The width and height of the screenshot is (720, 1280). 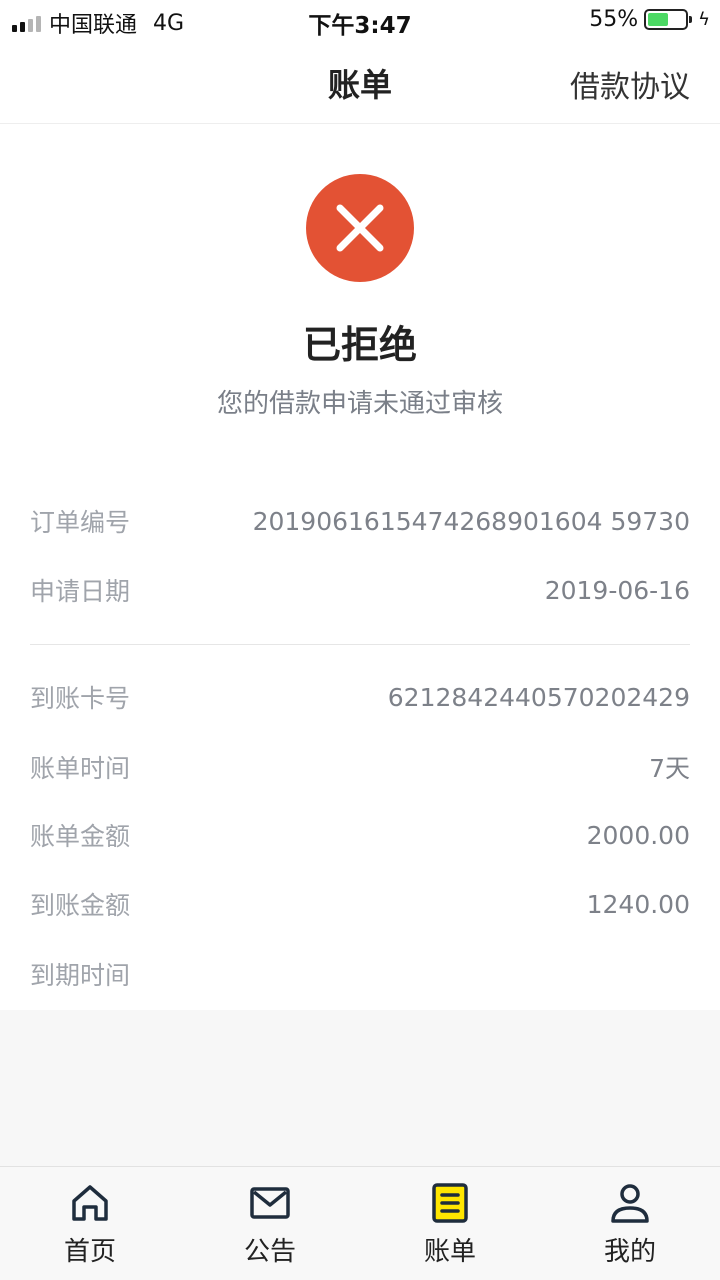 I want to click on close-icon, so click(x=360, y=228).